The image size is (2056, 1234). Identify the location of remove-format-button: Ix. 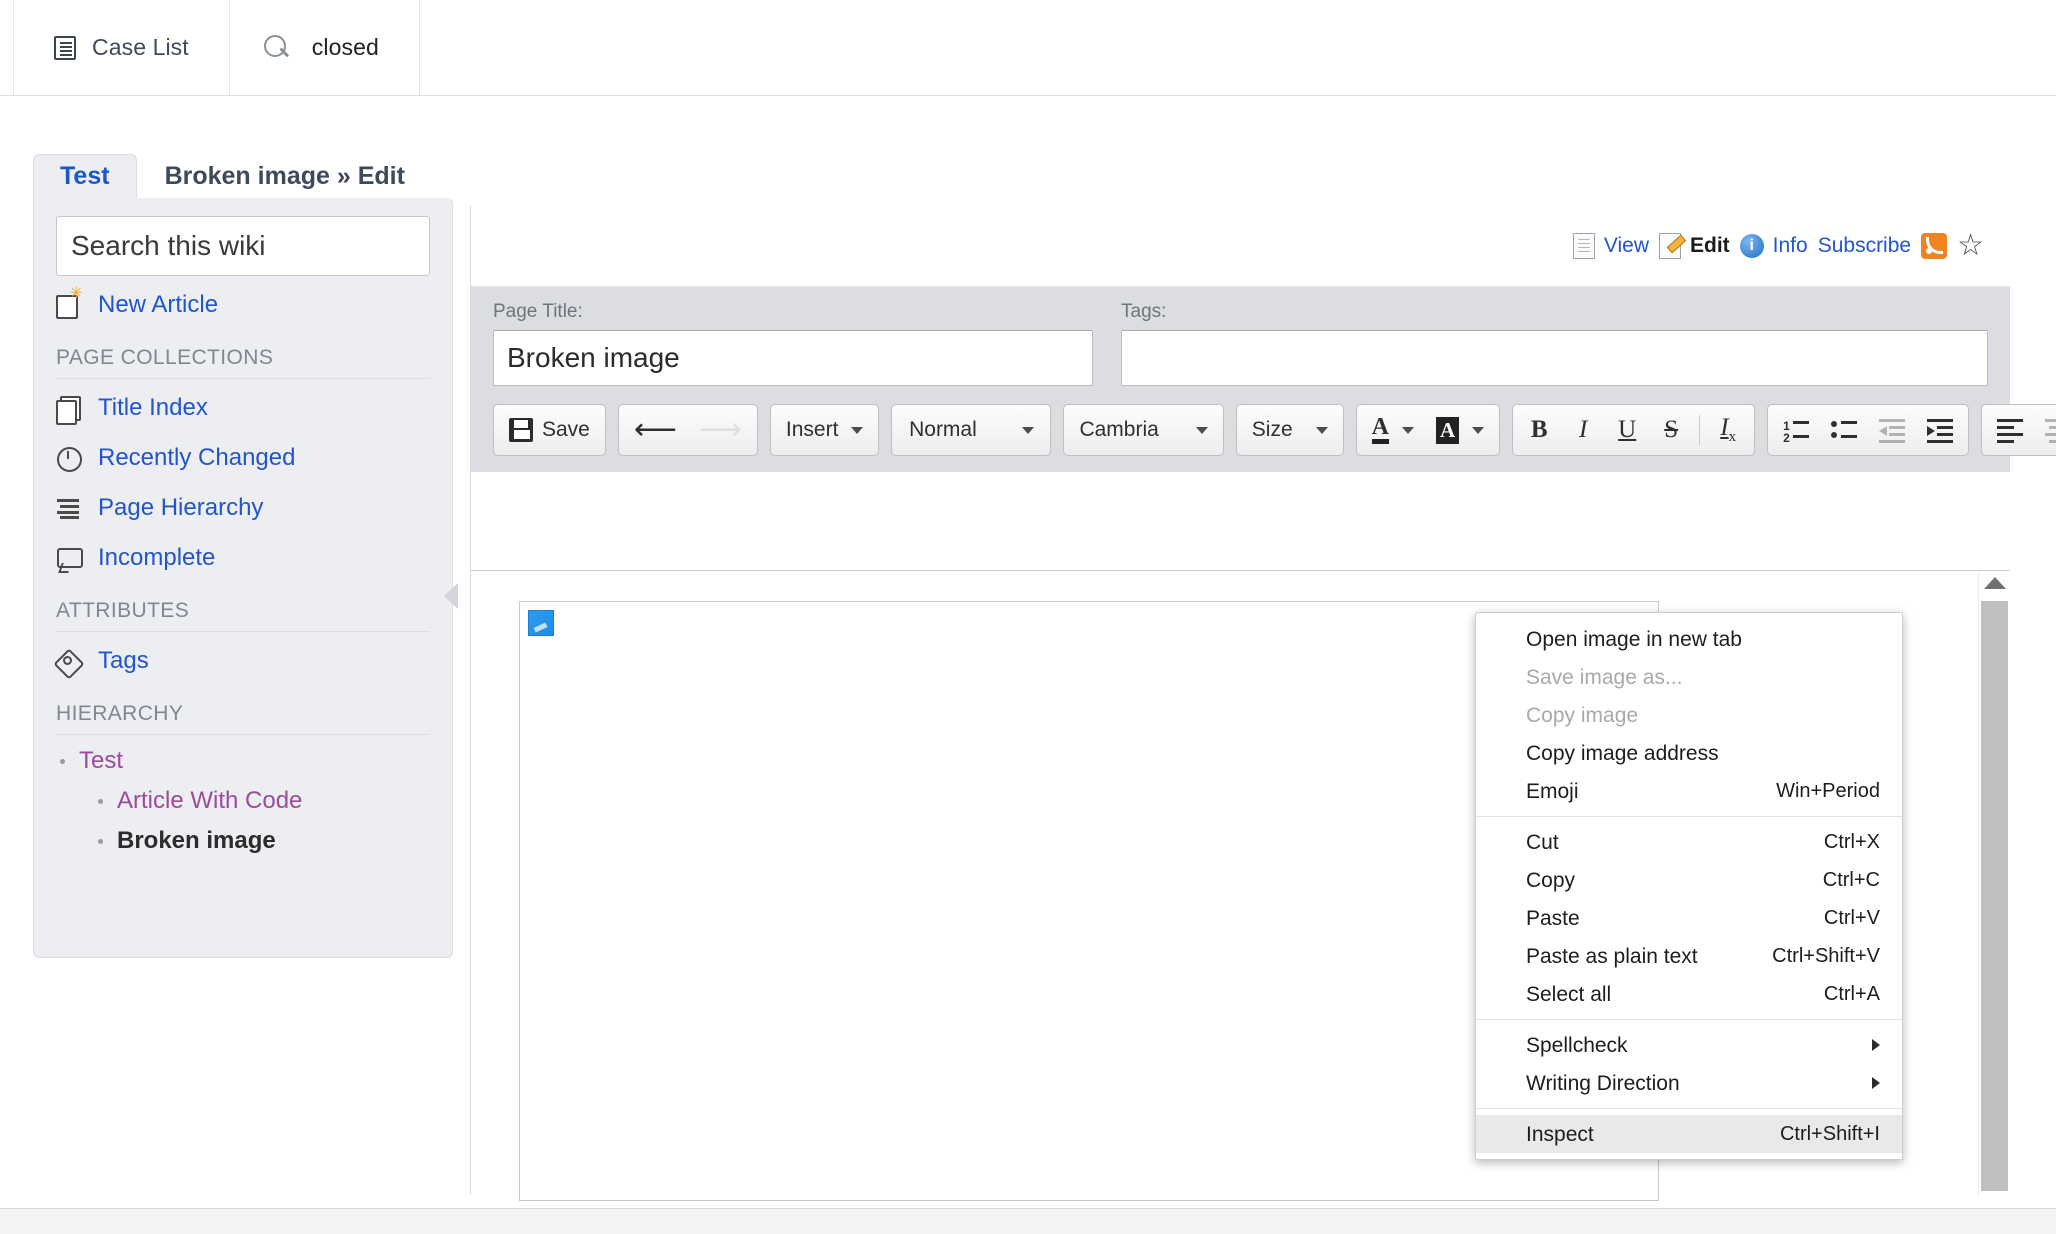
(1728, 430).